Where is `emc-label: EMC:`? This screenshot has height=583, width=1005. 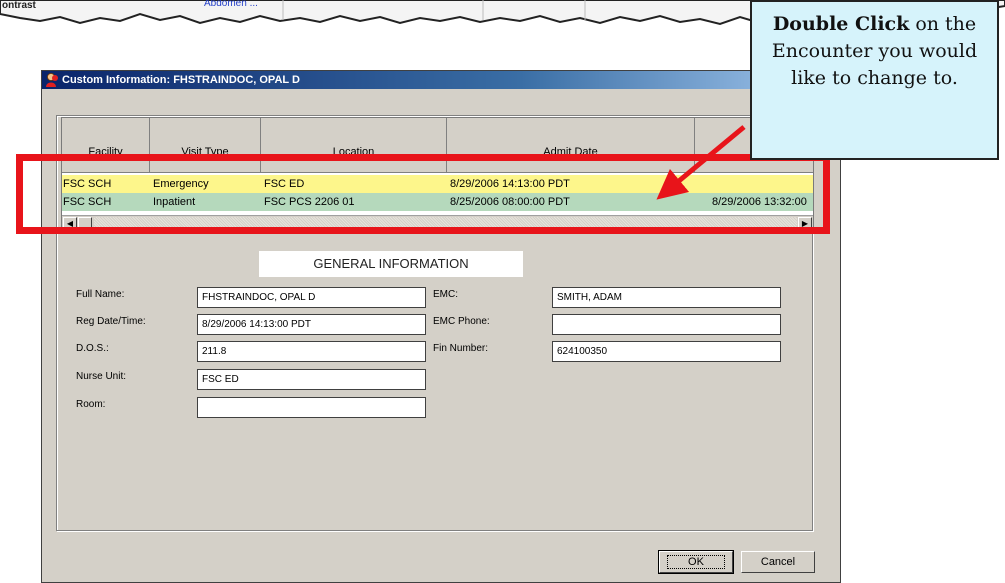 emc-label: EMC: is located at coordinates (445, 294).